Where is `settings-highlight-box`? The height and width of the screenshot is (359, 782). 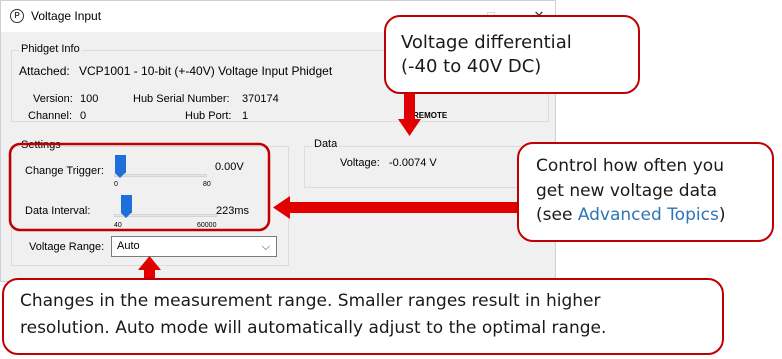
settings-highlight-box is located at coordinates (139, 187).